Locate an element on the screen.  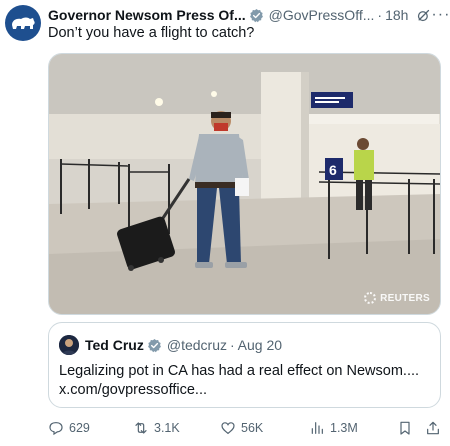
views-button: 1.3M is located at coordinates (333, 428).